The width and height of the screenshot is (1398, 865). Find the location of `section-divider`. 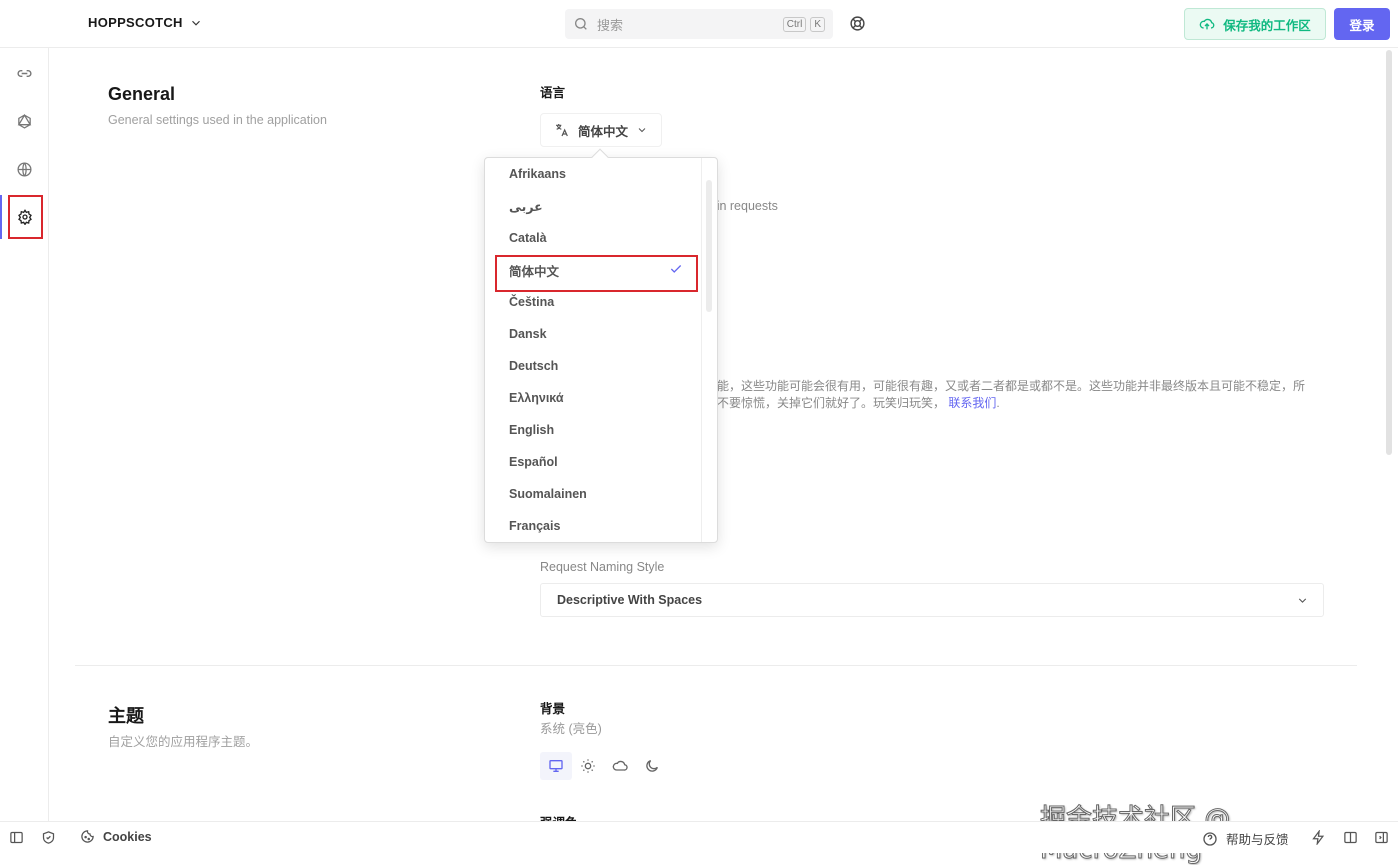

section-divider is located at coordinates (716, 665).